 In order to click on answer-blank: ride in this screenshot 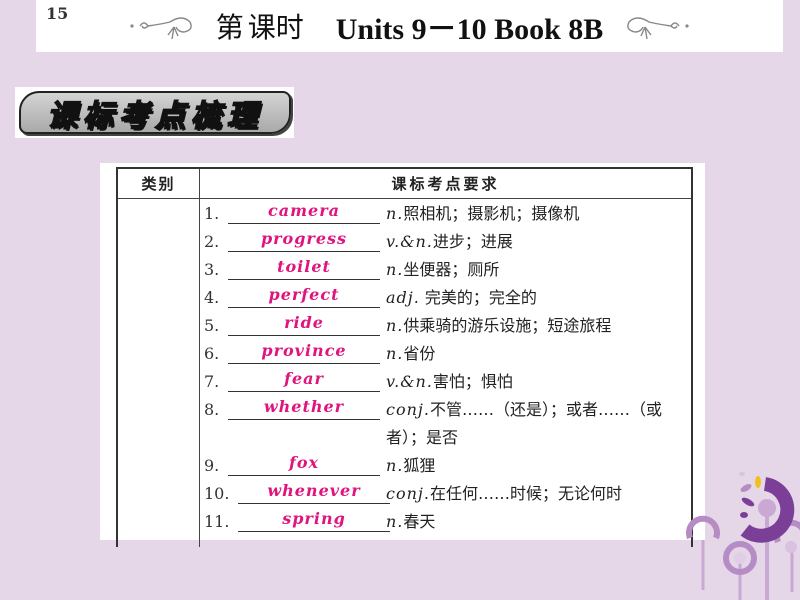, I will do `click(304, 324)`.